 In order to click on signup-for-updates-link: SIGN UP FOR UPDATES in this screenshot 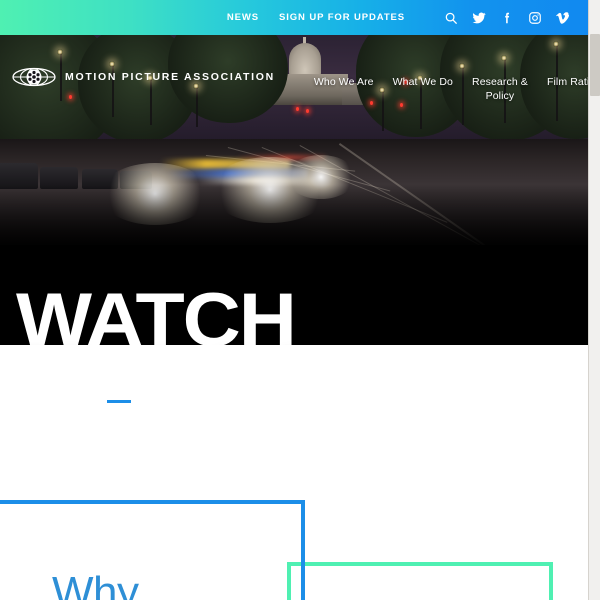, I will do `click(342, 17)`.